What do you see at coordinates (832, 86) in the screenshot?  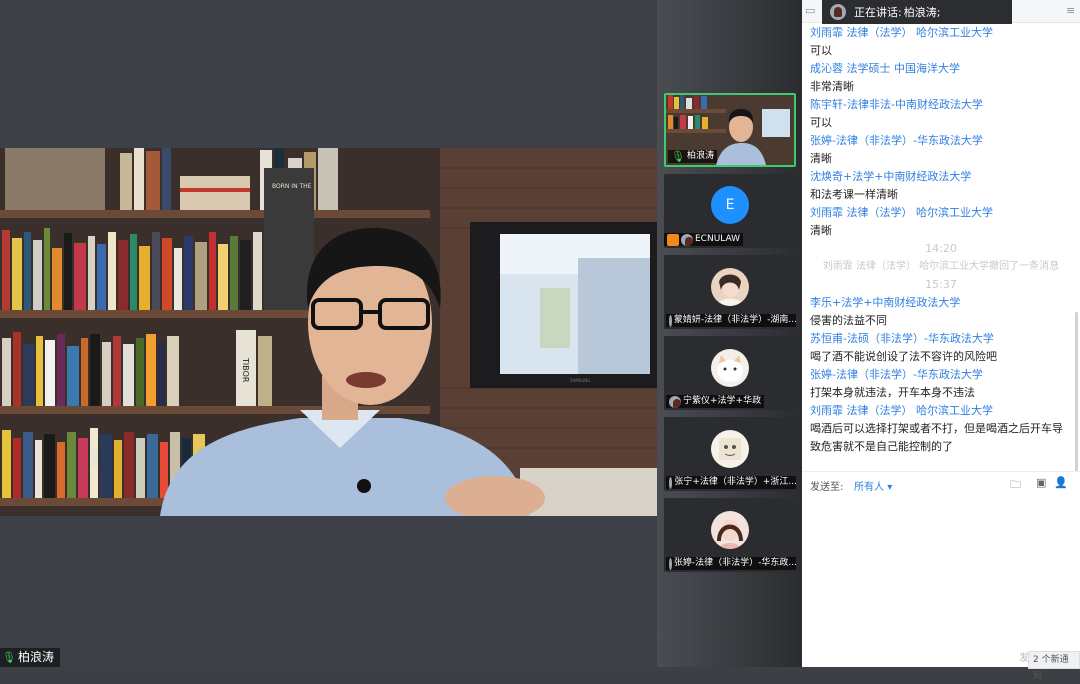 I see `message-text: 非常清晰` at bounding box center [832, 86].